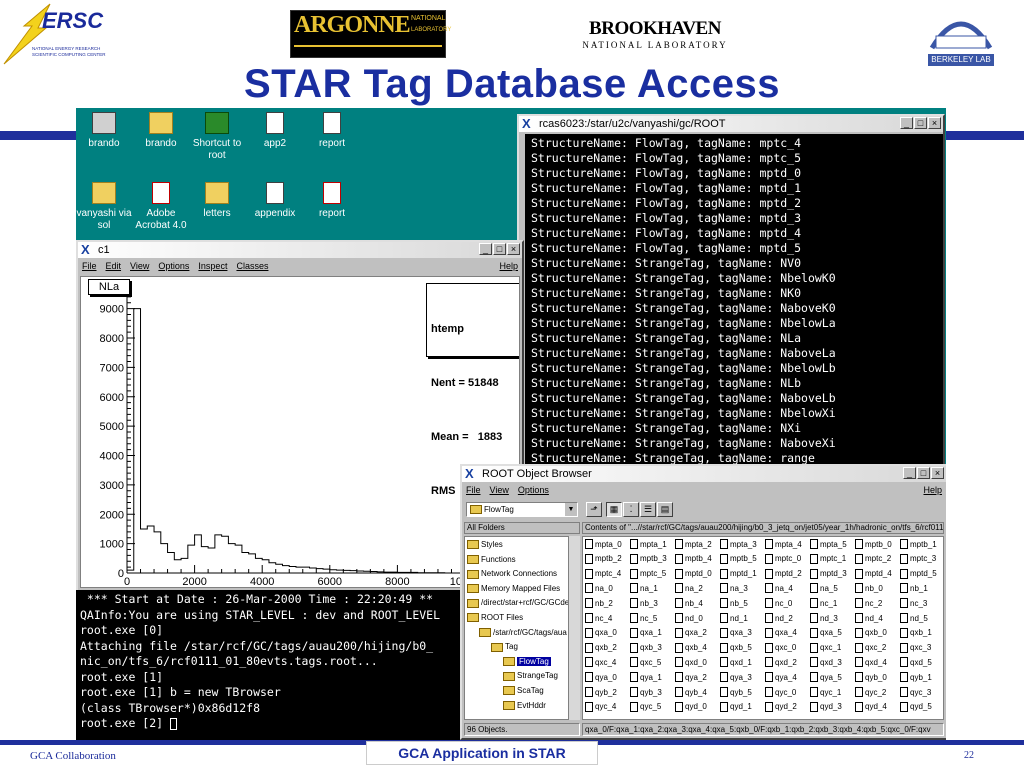  I want to click on leaf-item: qxc_0, so click(780, 647).